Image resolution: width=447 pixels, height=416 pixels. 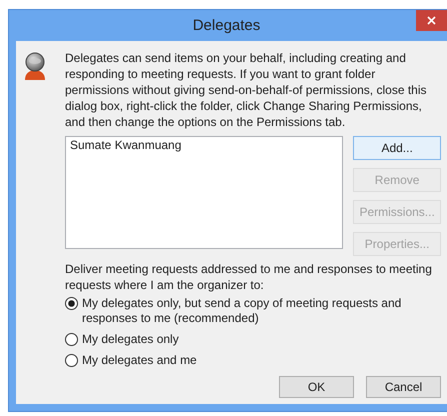 I want to click on radio-label: My delegates and me, so click(x=139, y=360).